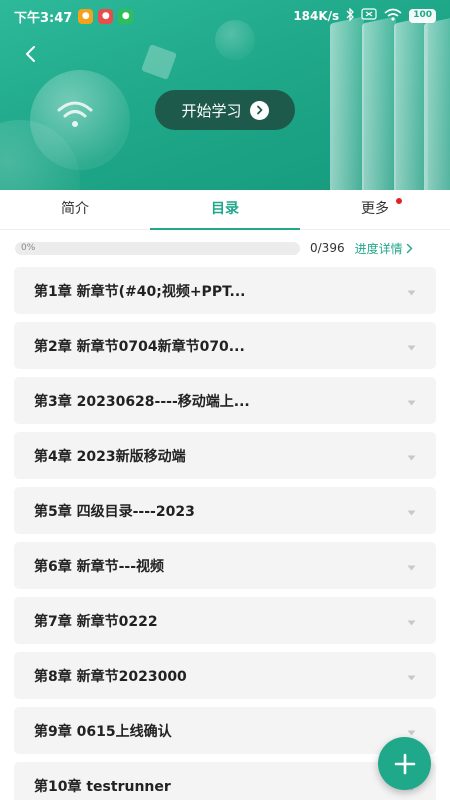 Image resolution: width=450 pixels, height=800 pixels. I want to click on decorative-cube, so click(159, 62).